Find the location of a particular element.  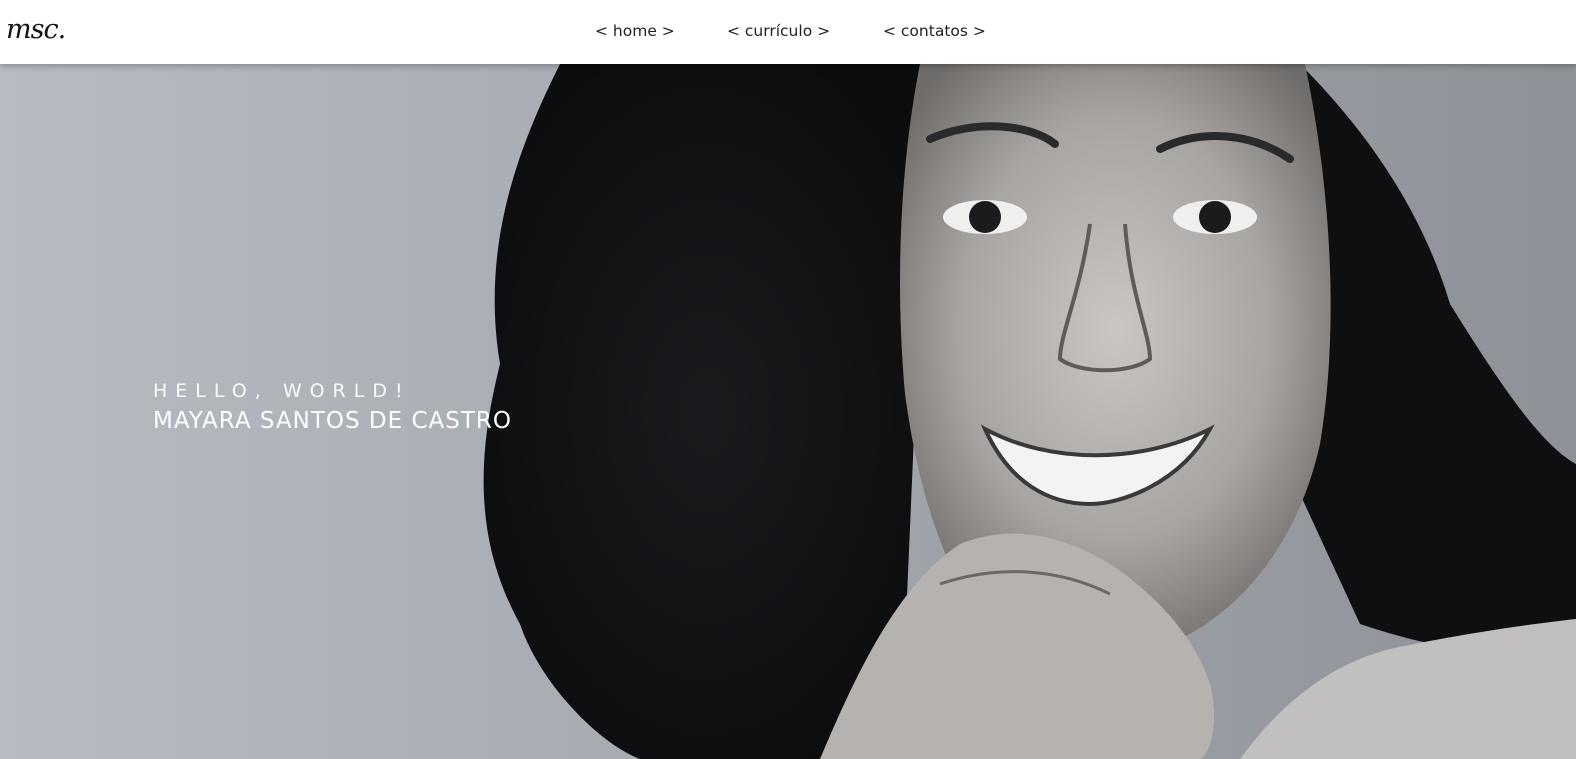

nav-link-contatos: < contatos > is located at coordinates (934, 31).